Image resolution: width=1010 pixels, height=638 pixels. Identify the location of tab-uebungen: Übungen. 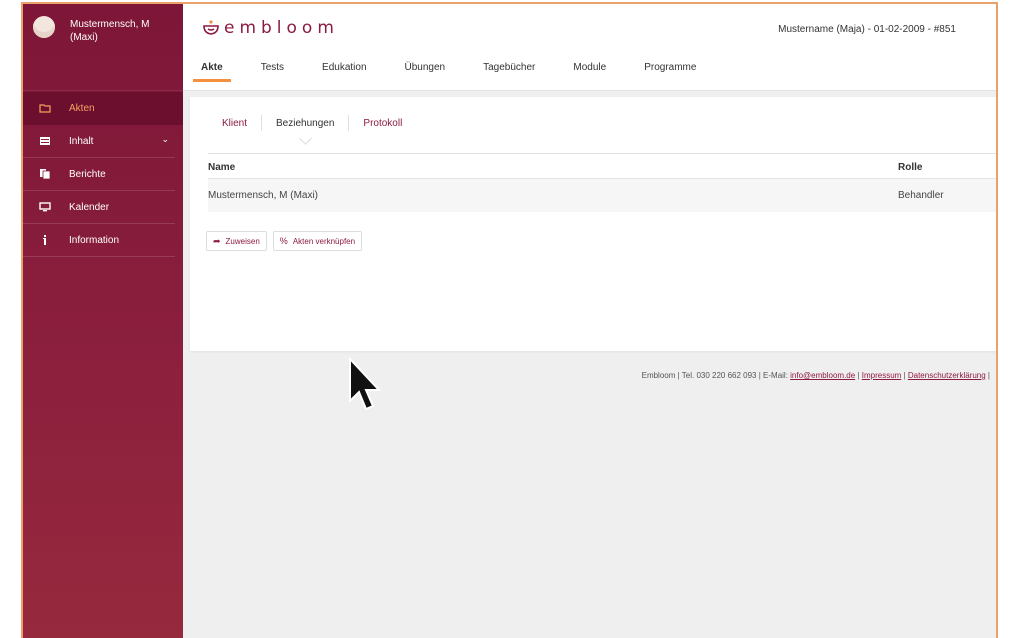
(425, 72).